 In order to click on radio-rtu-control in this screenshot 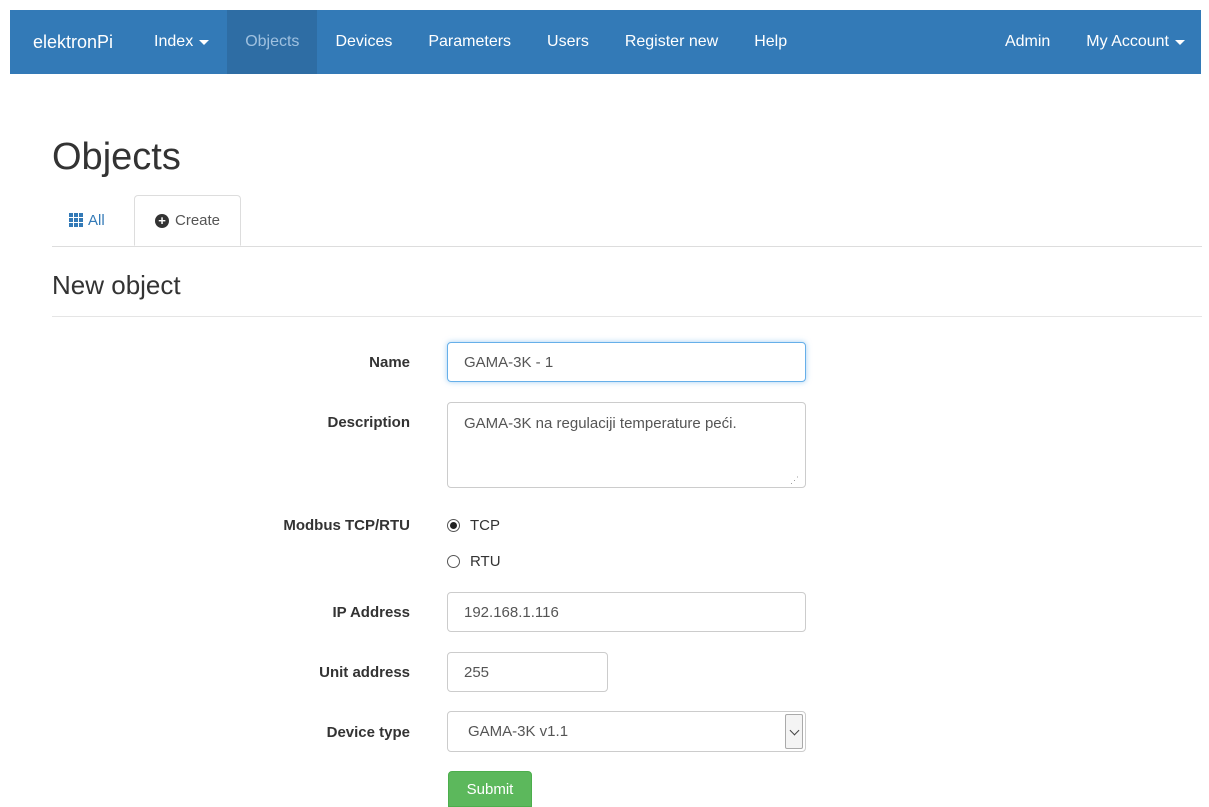, I will do `click(453, 561)`.